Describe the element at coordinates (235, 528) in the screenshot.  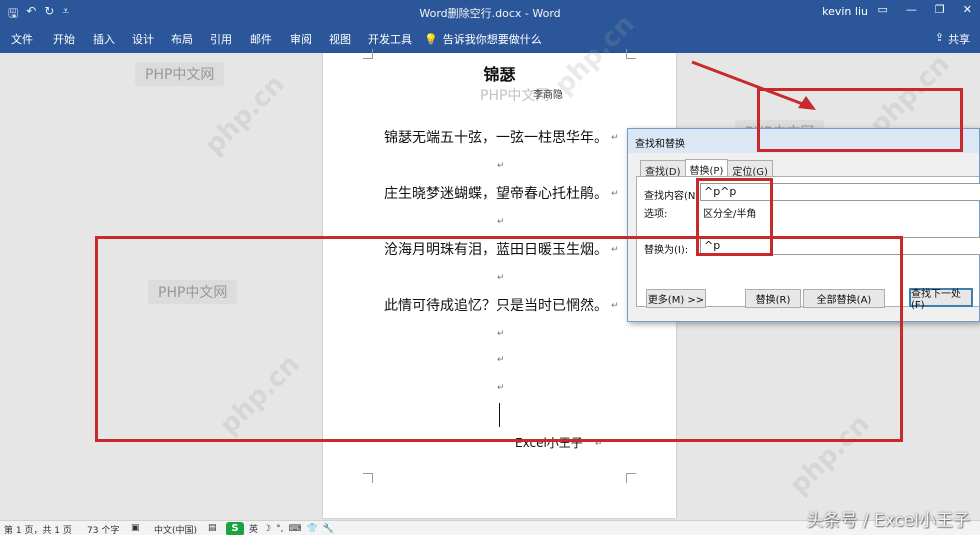
I see `sogou-ime-icon: S` at that location.